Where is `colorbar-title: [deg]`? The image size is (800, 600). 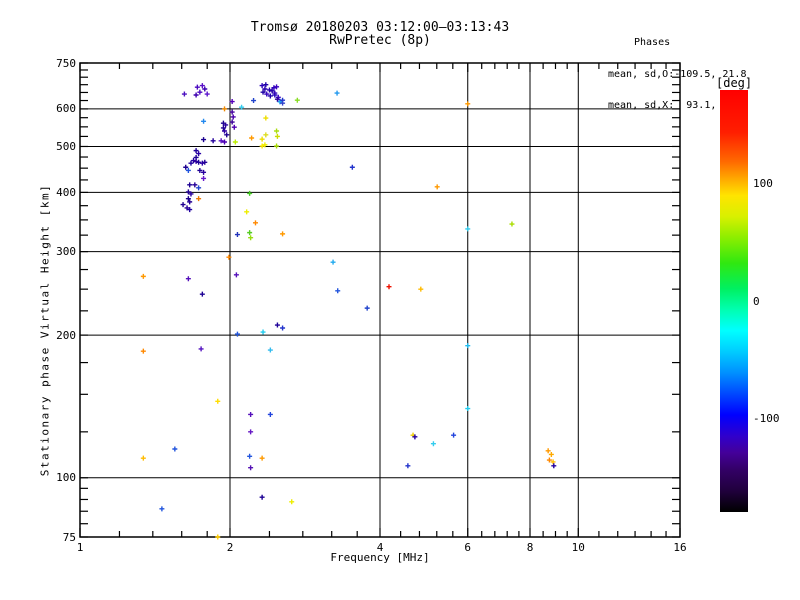 colorbar-title: [deg] is located at coordinates (734, 83).